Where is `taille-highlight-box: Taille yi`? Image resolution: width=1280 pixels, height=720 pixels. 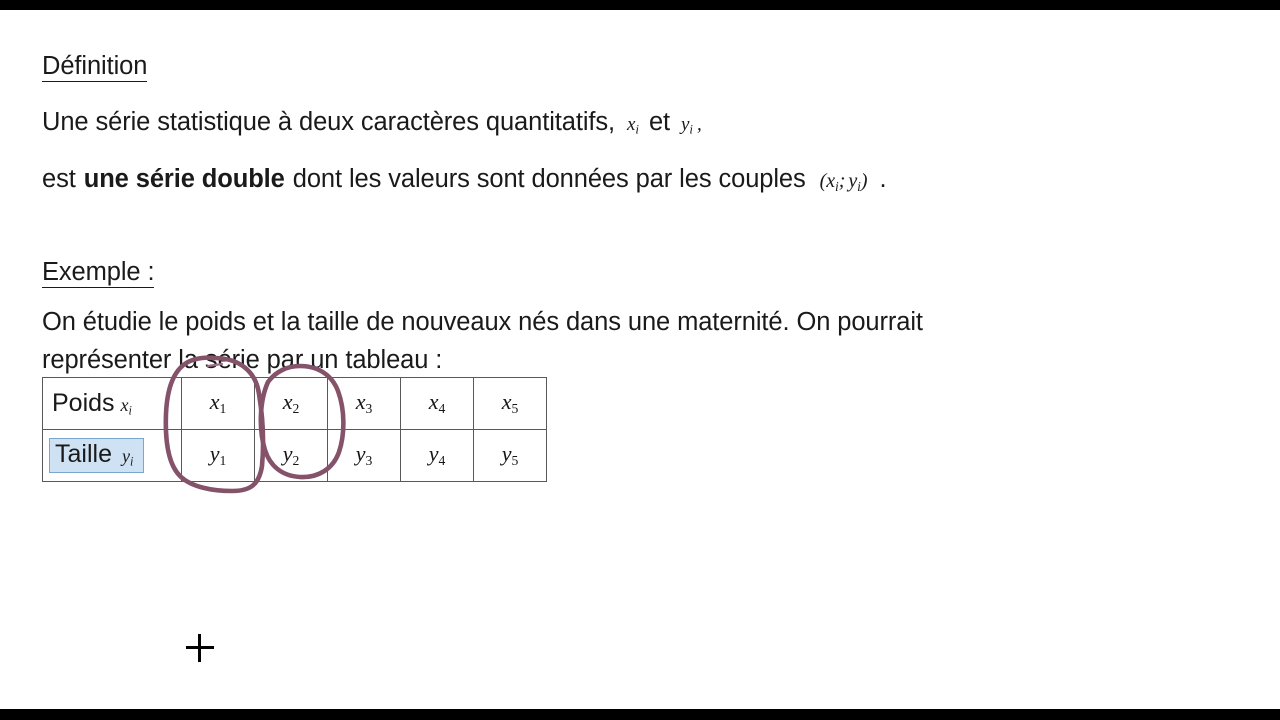 taille-highlight-box: Taille yi is located at coordinates (97, 455).